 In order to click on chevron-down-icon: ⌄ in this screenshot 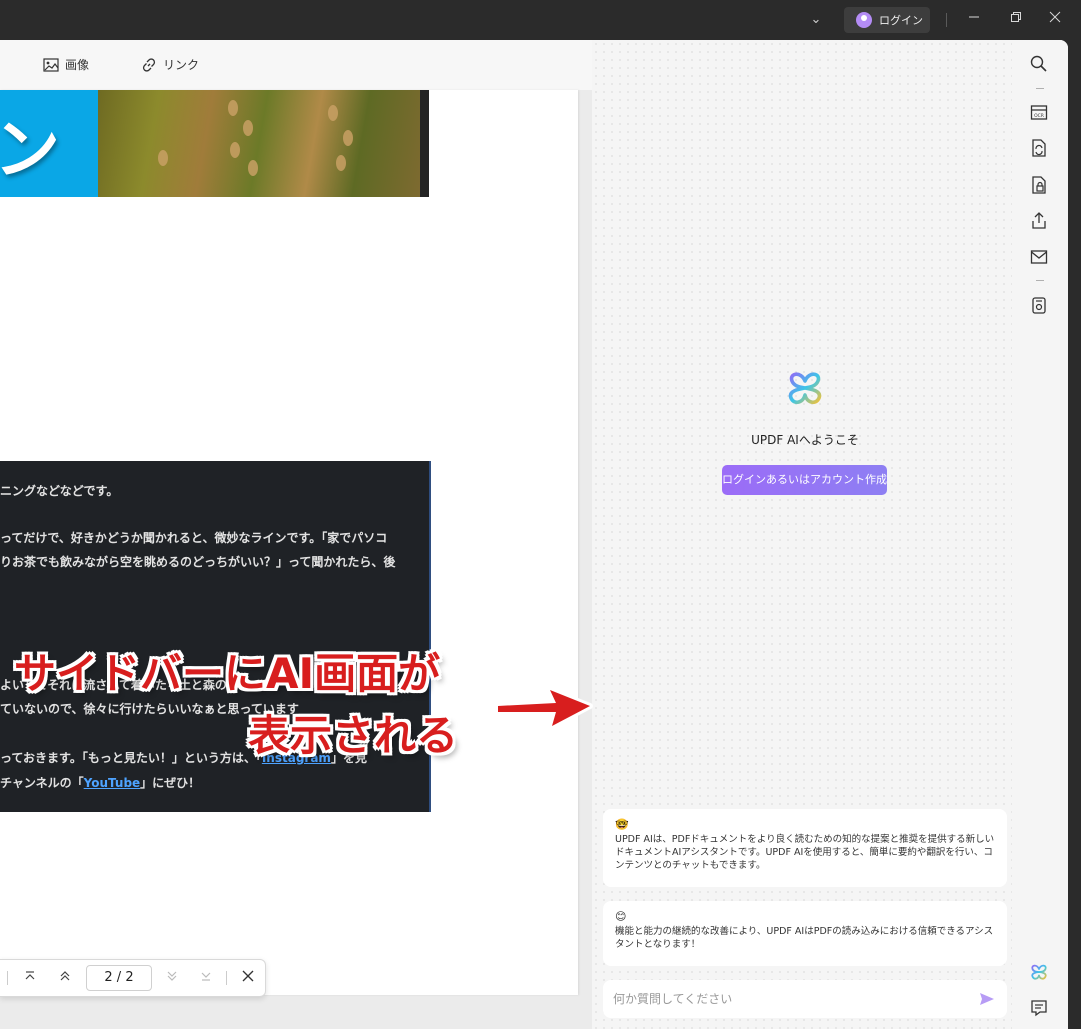, I will do `click(816, 20)`.